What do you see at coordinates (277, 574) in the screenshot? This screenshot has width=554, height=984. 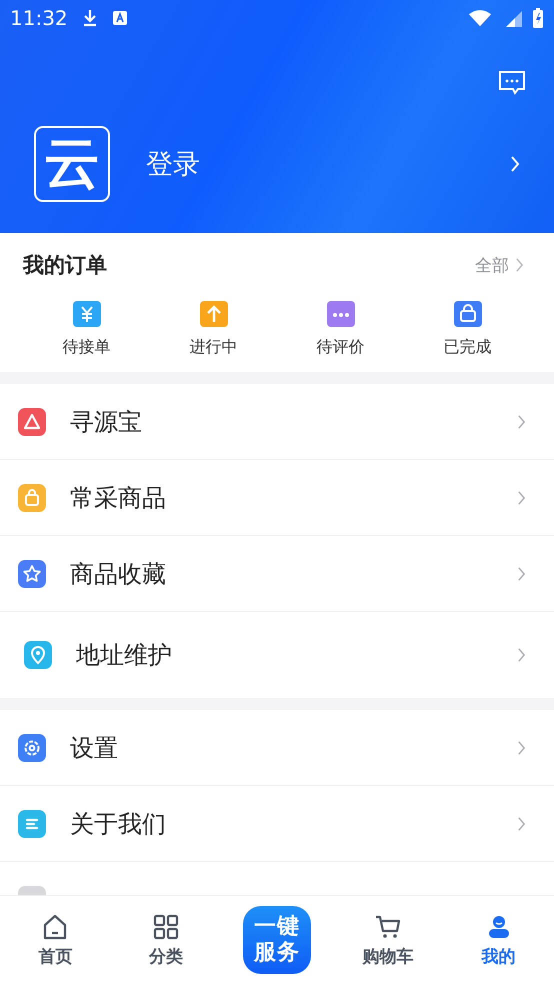 I see `menu-item: 商品收藏` at bounding box center [277, 574].